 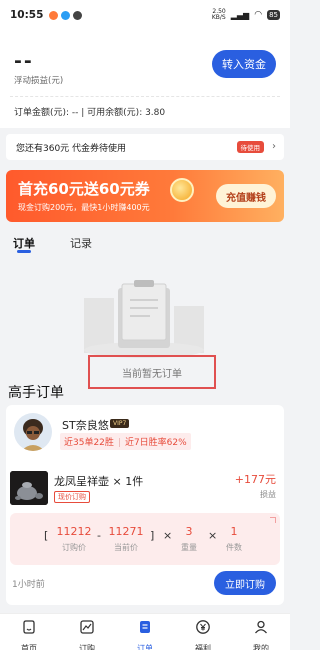 What do you see at coordinates (99, 535) in the screenshot?
I see `minus-sign: -` at bounding box center [99, 535].